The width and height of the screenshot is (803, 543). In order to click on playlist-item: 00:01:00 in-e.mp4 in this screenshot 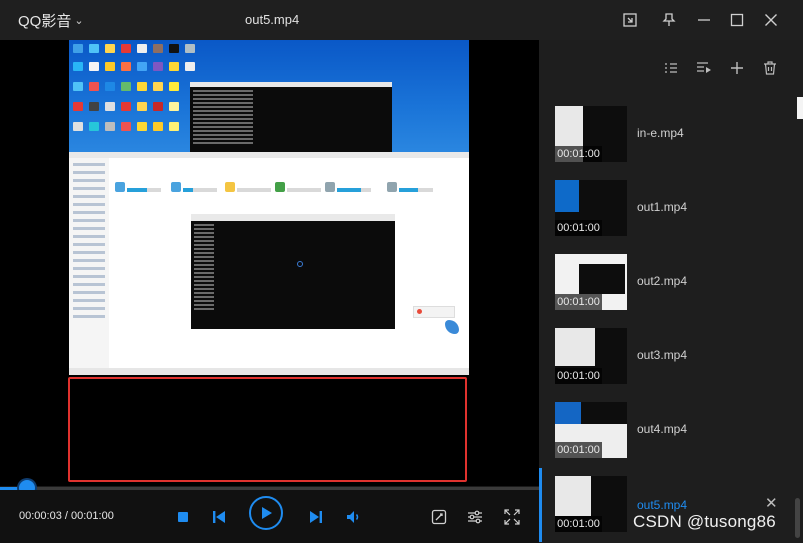, I will do `click(671, 143)`.